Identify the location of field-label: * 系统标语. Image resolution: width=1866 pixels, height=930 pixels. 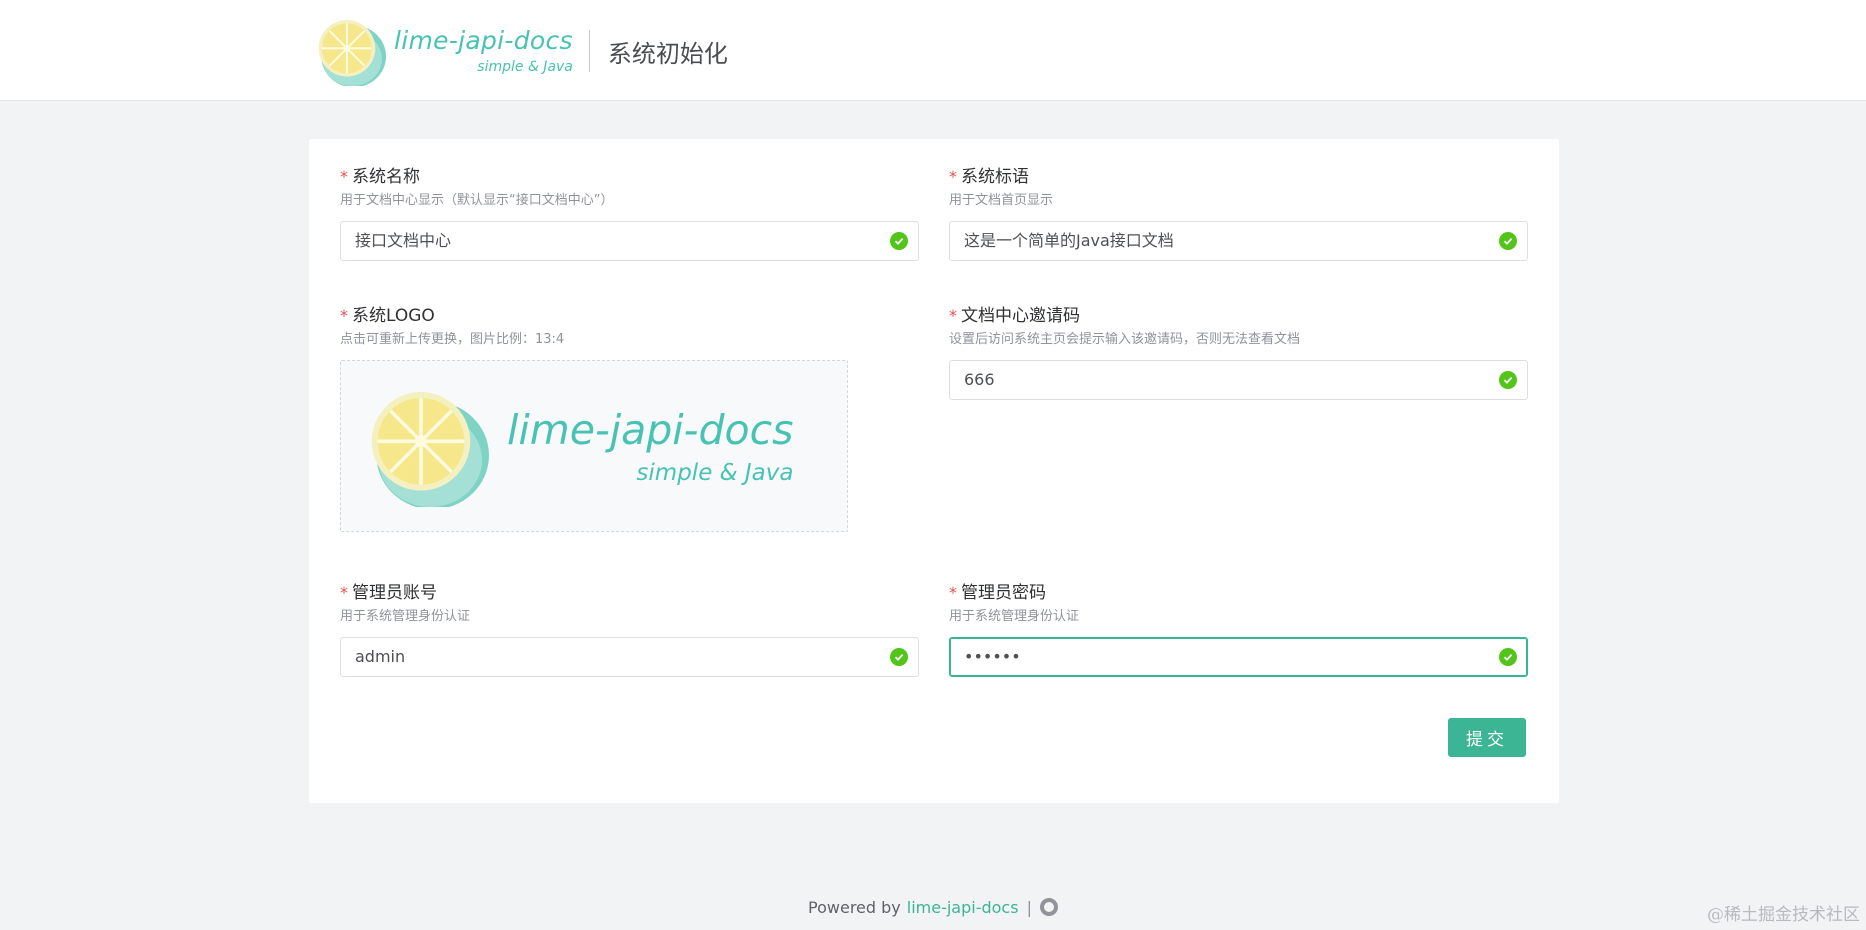
(989, 177).